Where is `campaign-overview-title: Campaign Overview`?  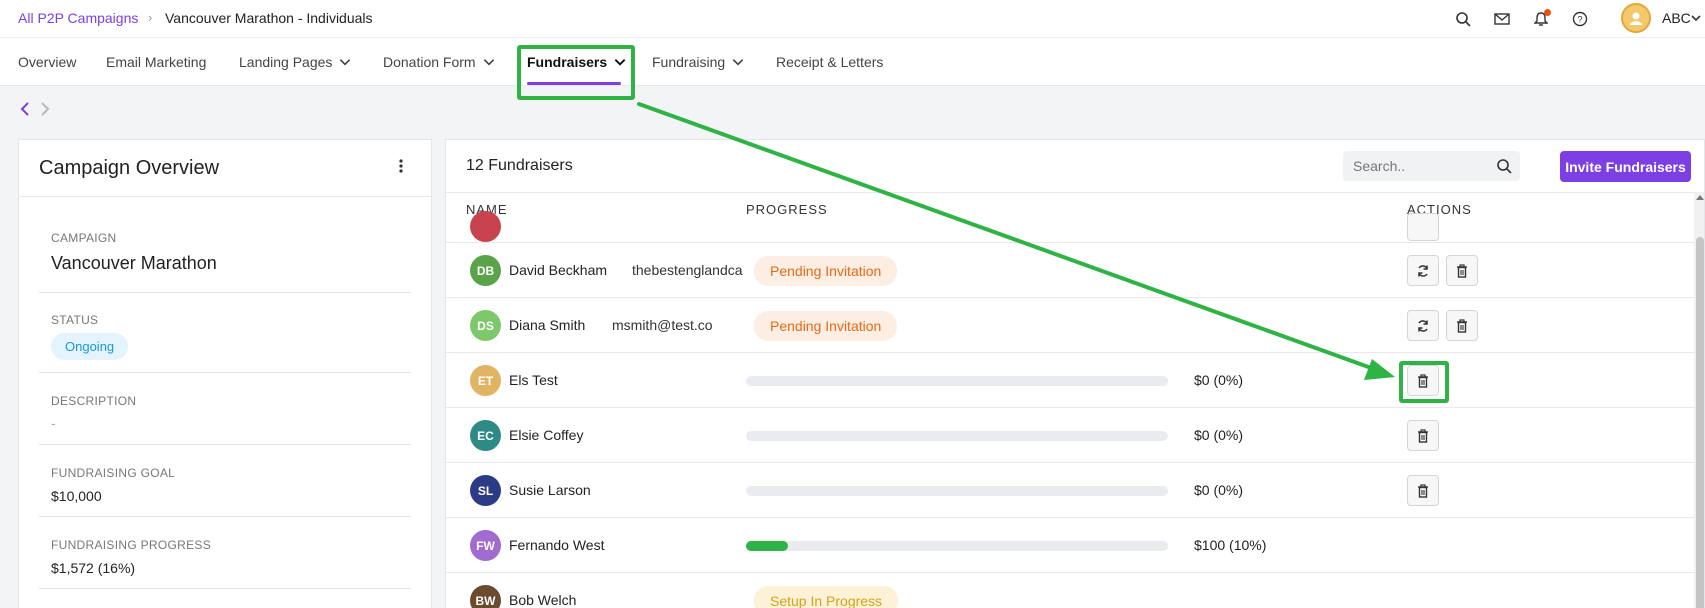
campaign-overview-title: Campaign Overview is located at coordinates (129, 168).